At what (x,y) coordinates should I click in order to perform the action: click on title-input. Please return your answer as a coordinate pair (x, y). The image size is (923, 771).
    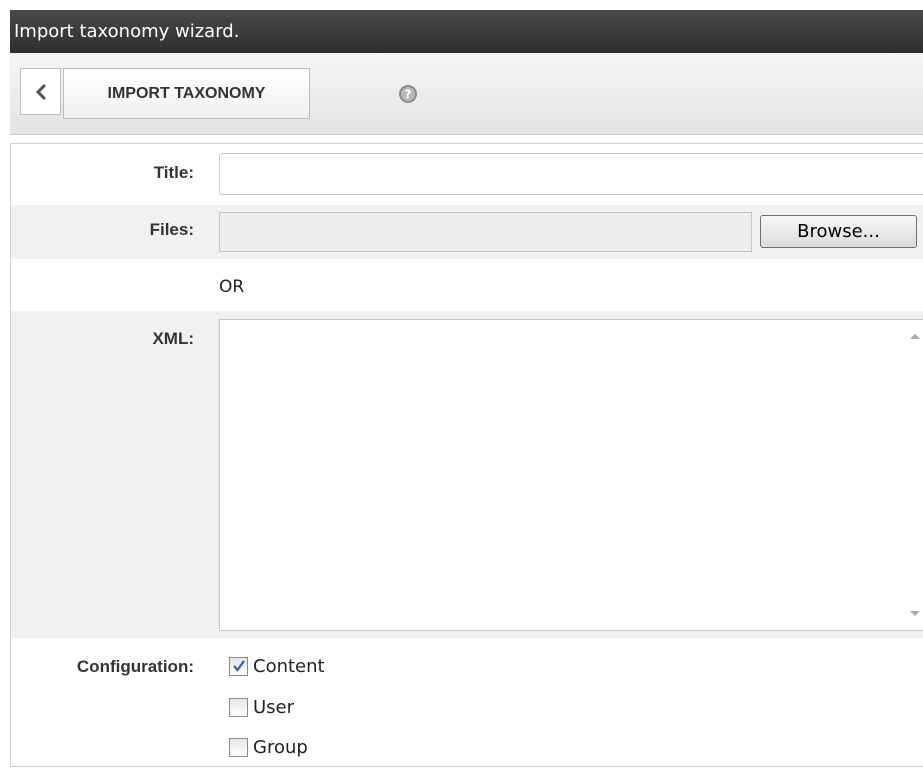
    Looking at the image, I should click on (571, 174).